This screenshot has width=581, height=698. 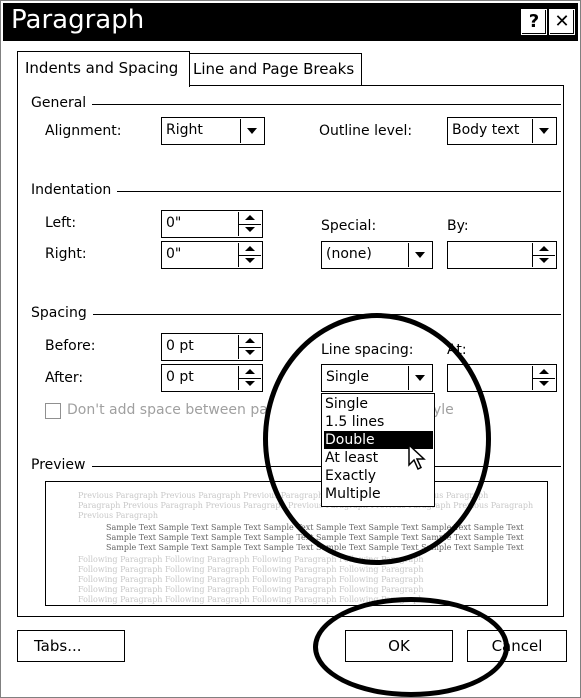 What do you see at coordinates (66, 254) in the screenshot?
I see `right-indent-label: Right:` at bounding box center [66, 254].